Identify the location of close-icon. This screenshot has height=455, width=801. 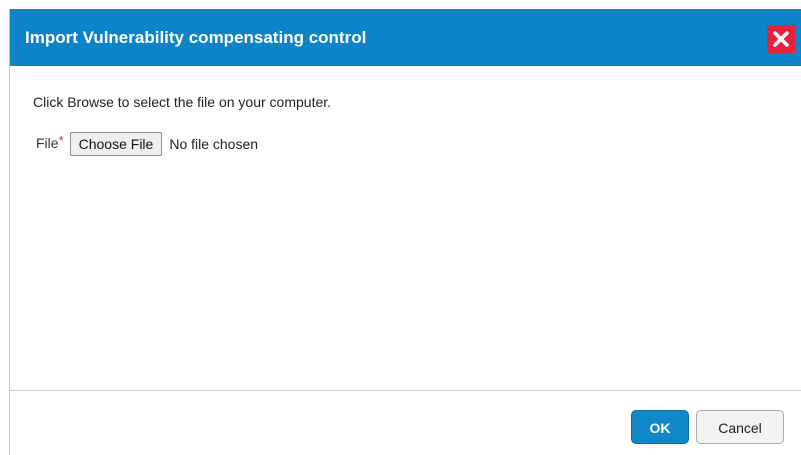
(781, 39).